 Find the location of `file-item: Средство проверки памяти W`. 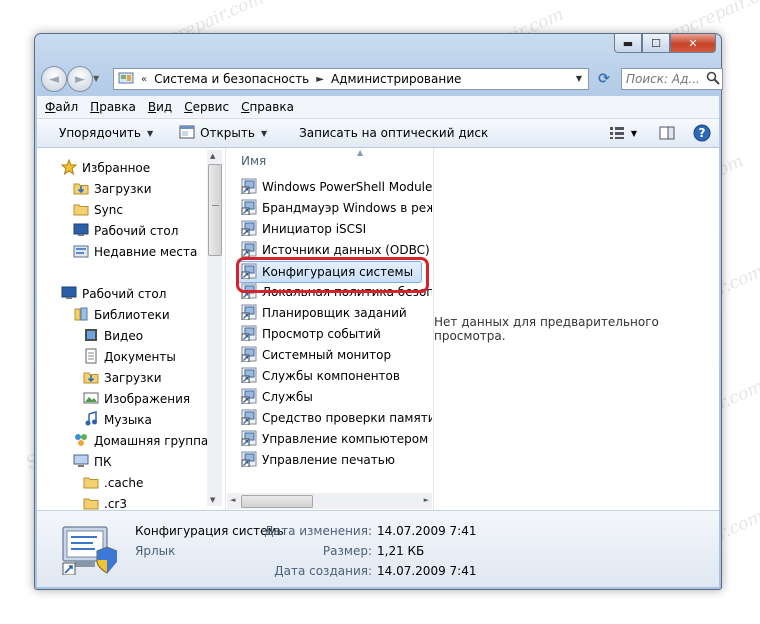

file-item: Средство проверки памяти W is located at coordinates (336, 418).